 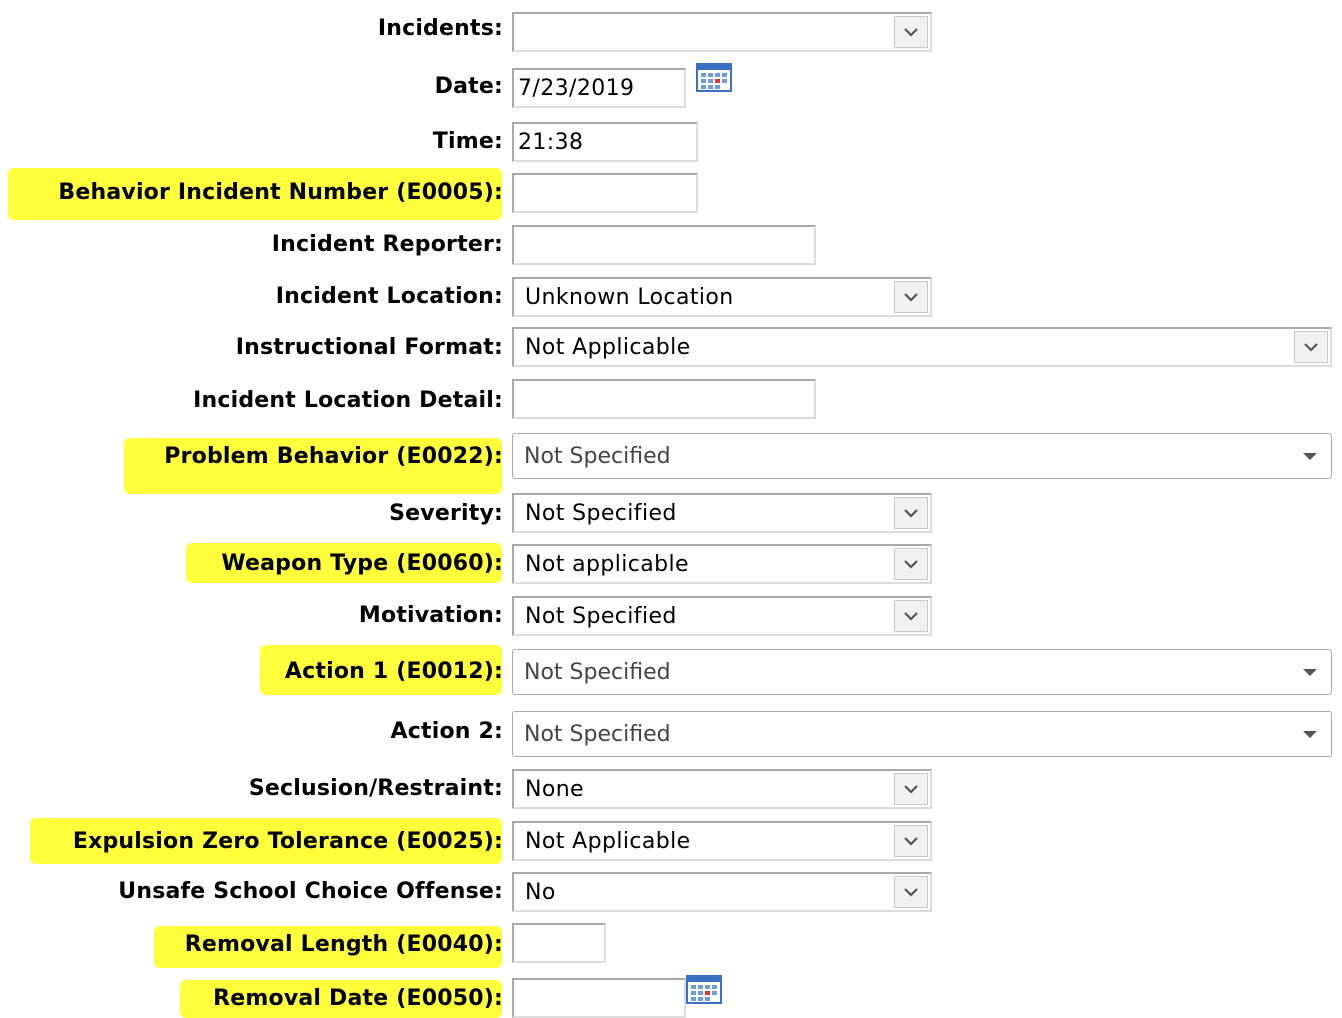 I want to click on action-2-select: Not Specified, so click(x=922, y=734).